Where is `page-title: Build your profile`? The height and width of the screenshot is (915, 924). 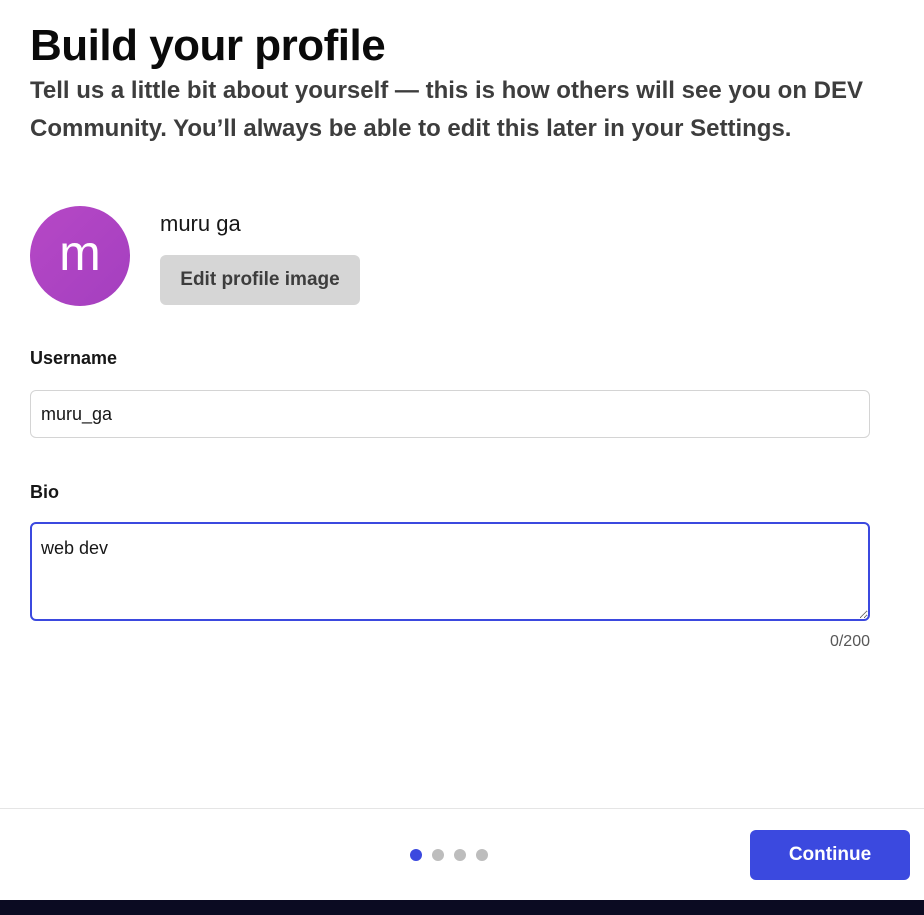 page-title: Build your profile is located at coordinates (208, 45).